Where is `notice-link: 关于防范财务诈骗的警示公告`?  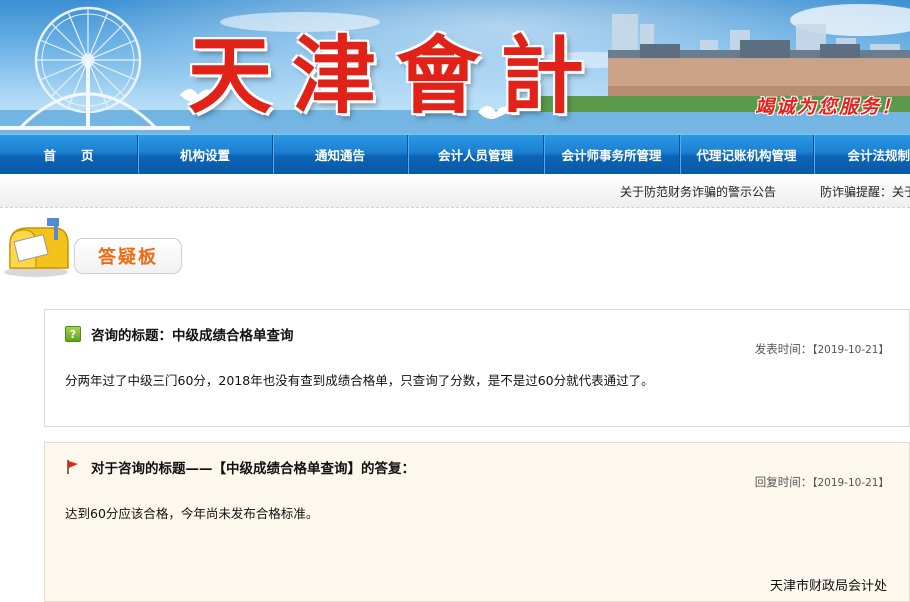
notice-link: 关于防范财务诈骗的警示公告 is located at coordinates (698, 191).